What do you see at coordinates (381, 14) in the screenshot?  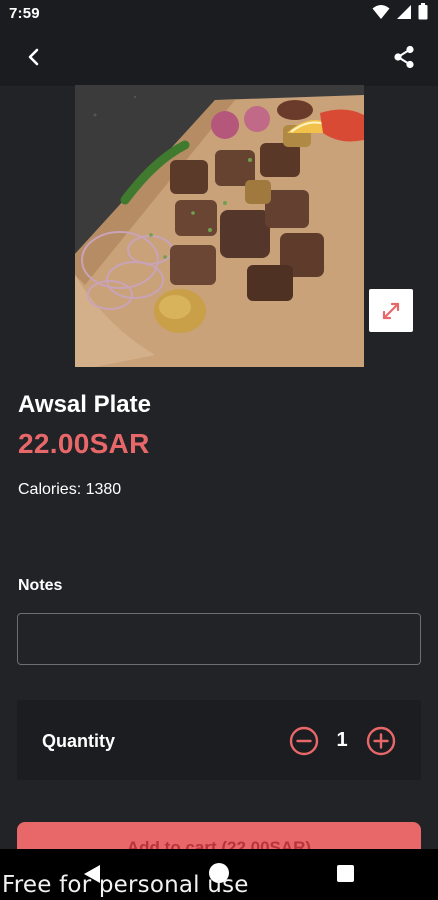 I see `wifi-icon` at bounding box center [381, 14].